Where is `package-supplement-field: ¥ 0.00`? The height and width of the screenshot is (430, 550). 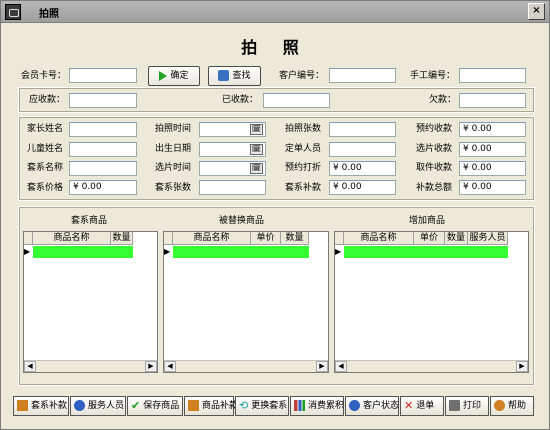 package-supplement-field: ¥ 0.00 is located at coordinates (362, 187).